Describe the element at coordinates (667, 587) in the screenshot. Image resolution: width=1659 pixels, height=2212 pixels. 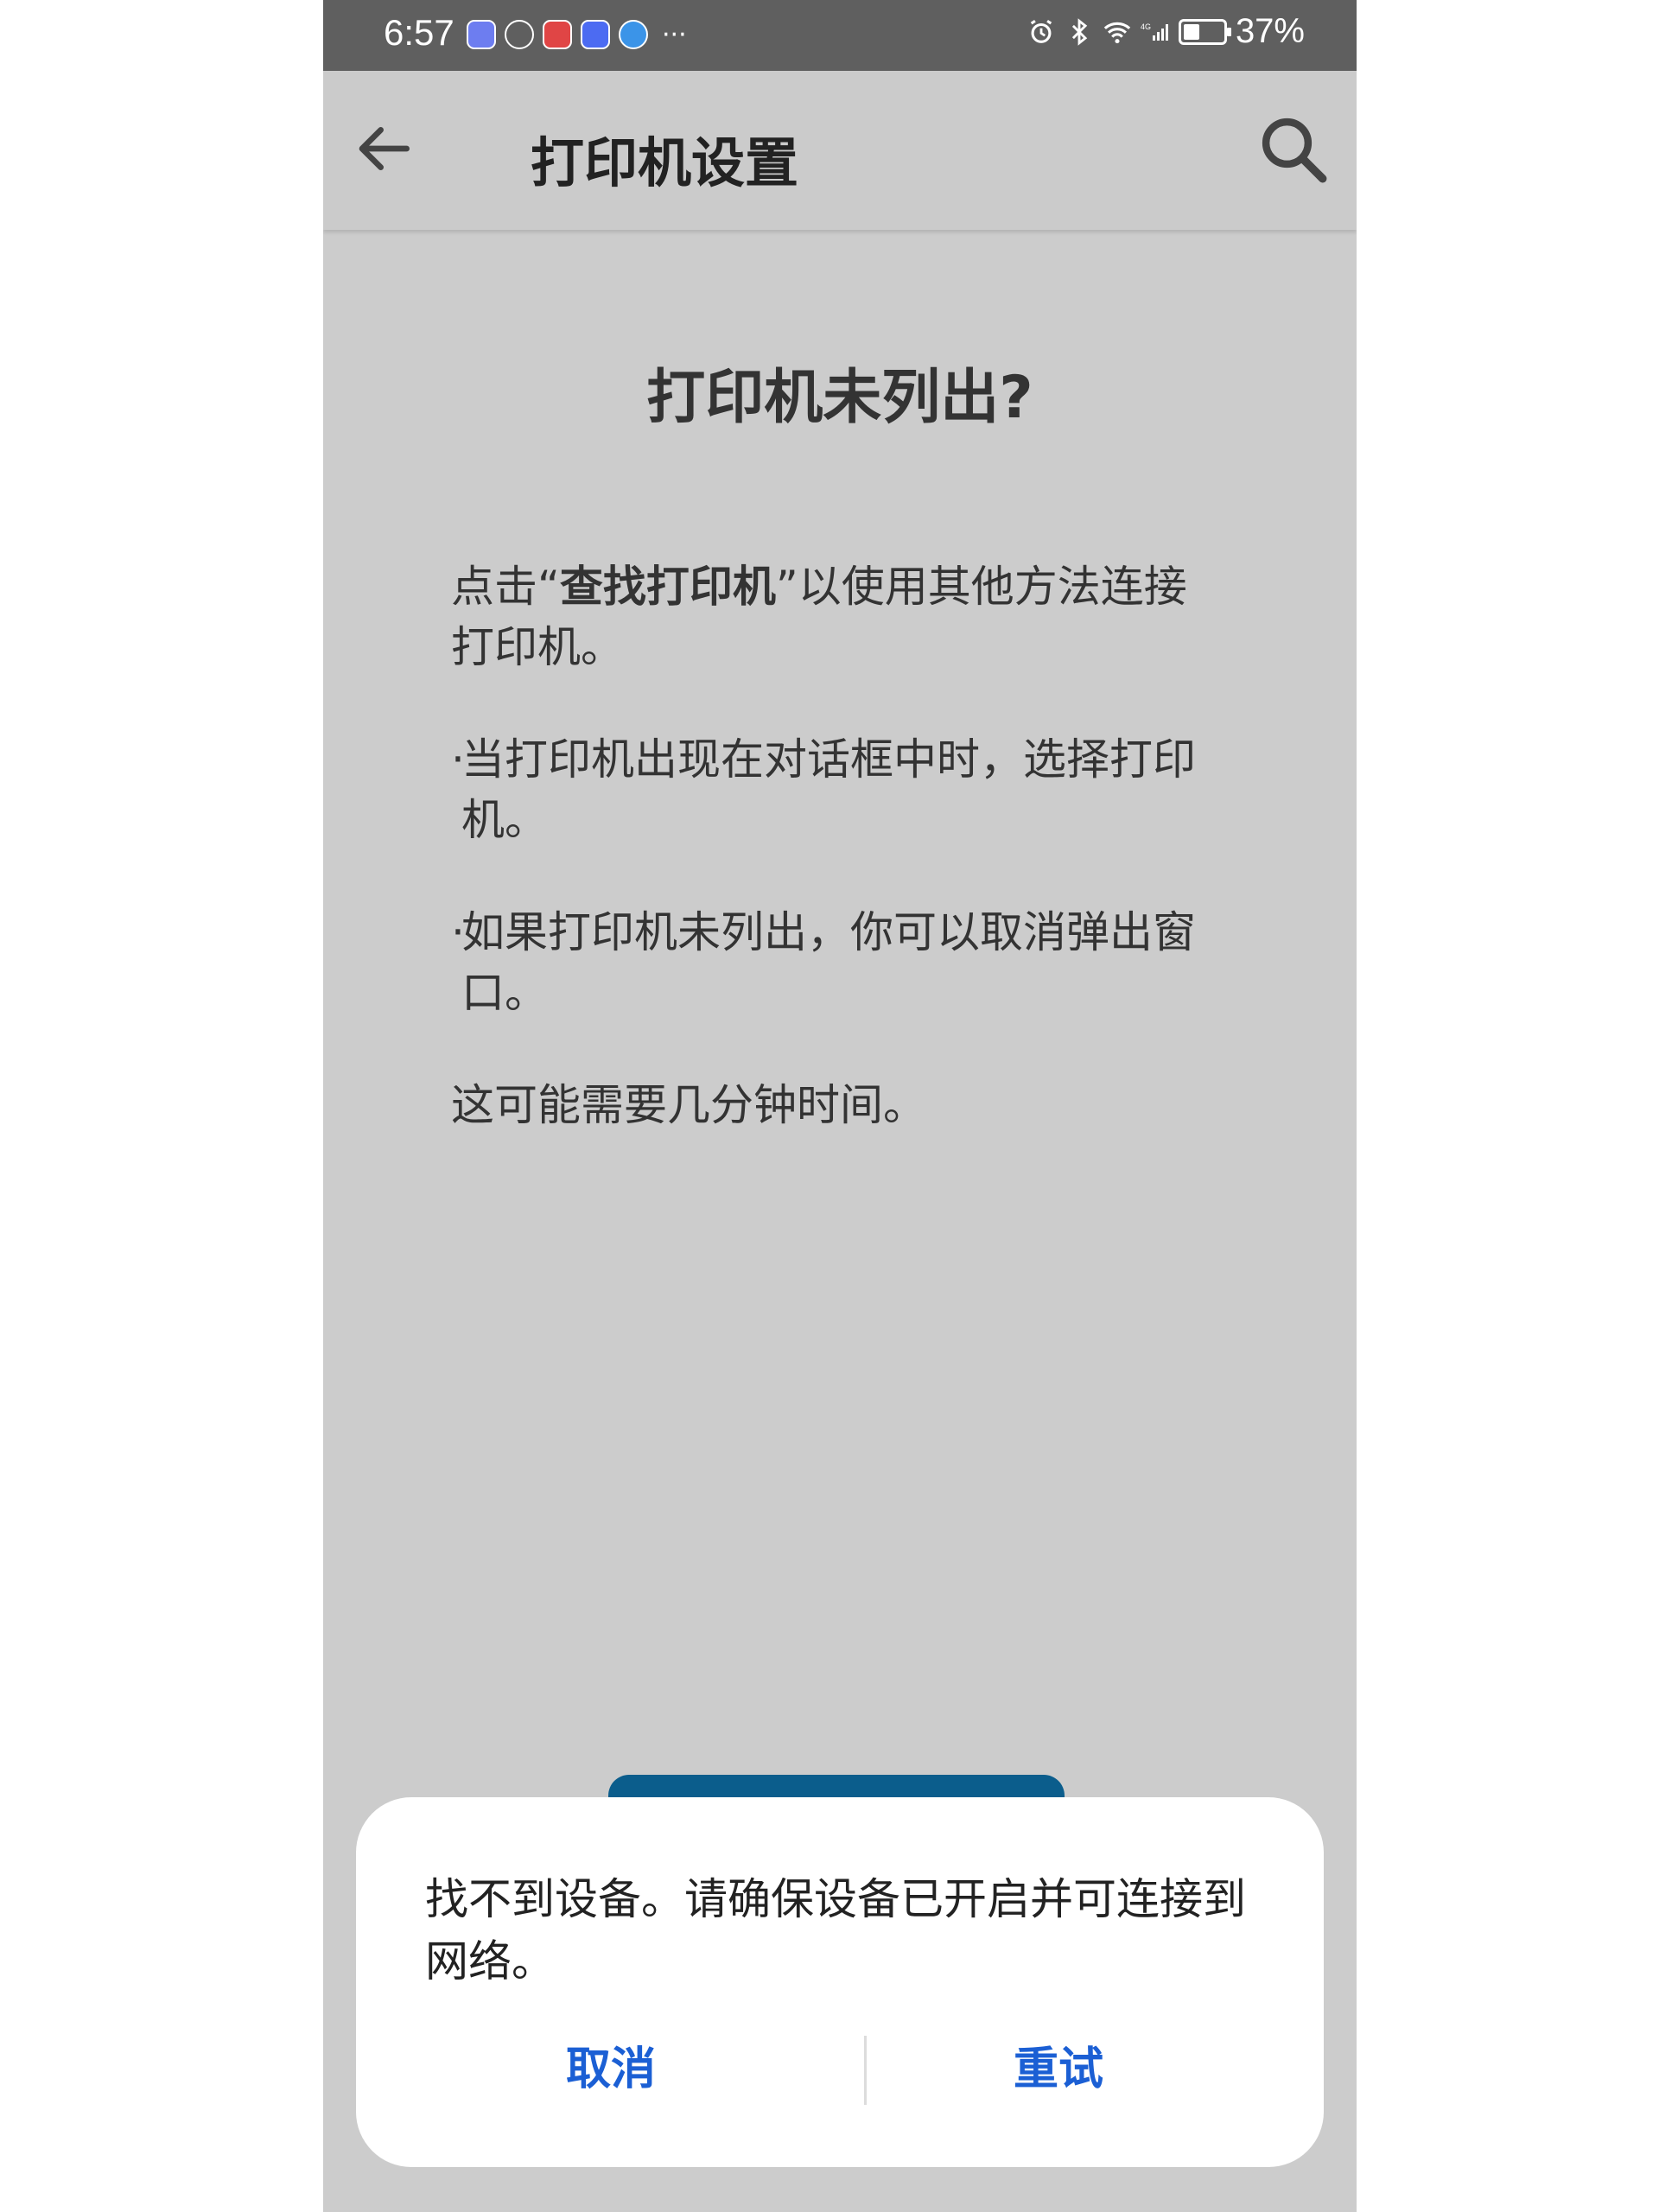
I see `find-printer-label: 查找打印机` at that location.